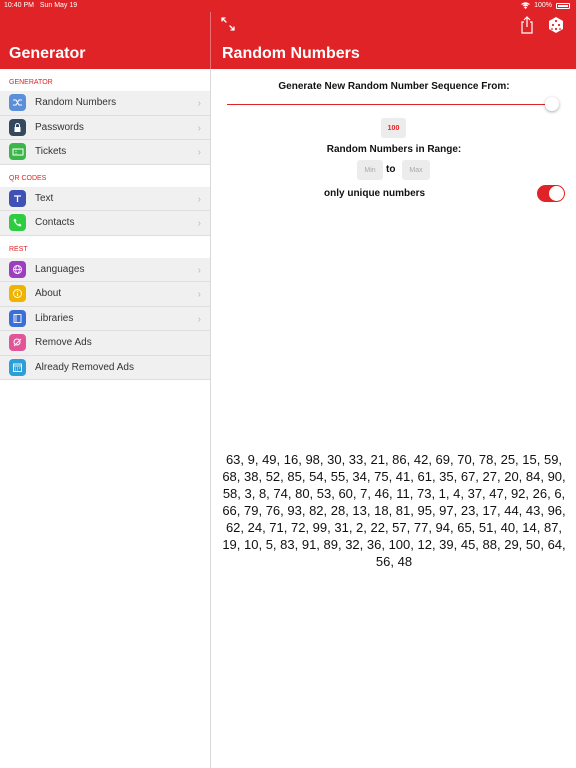 The width and height of the screenshot is (576, 768). I want to click on battery-icon, so click(563, 5).